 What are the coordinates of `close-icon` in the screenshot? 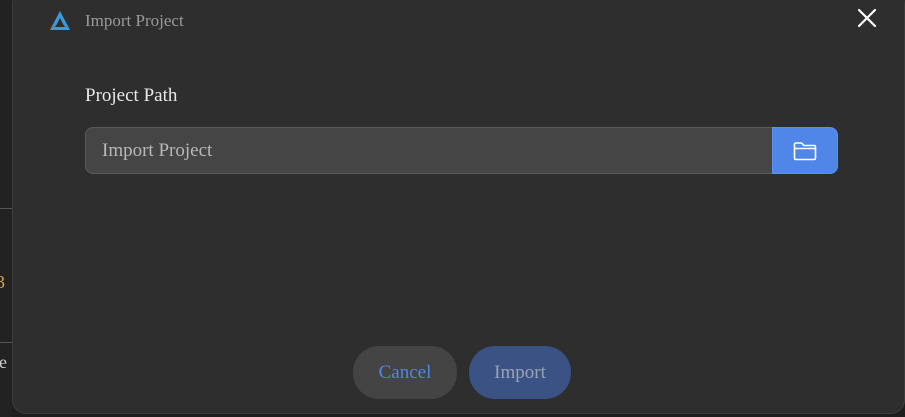 It's located at (867, 18).